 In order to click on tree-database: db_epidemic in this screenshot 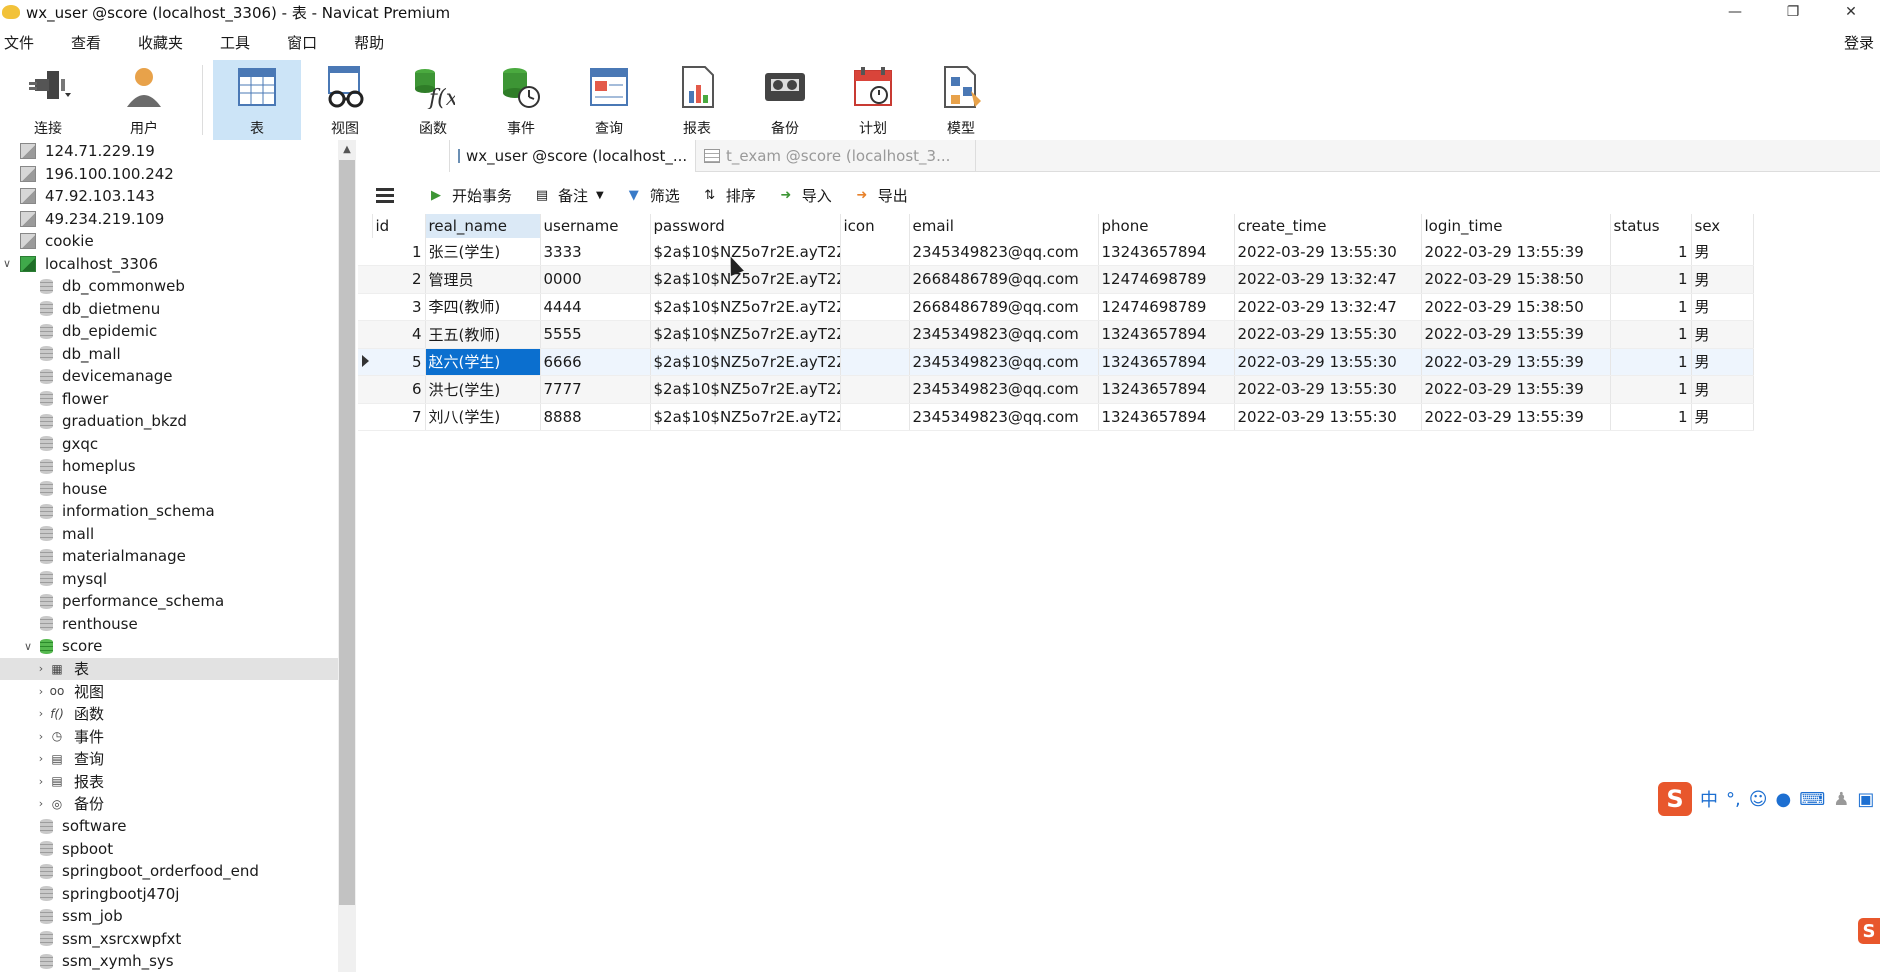, I will do `click(169, 331)`.